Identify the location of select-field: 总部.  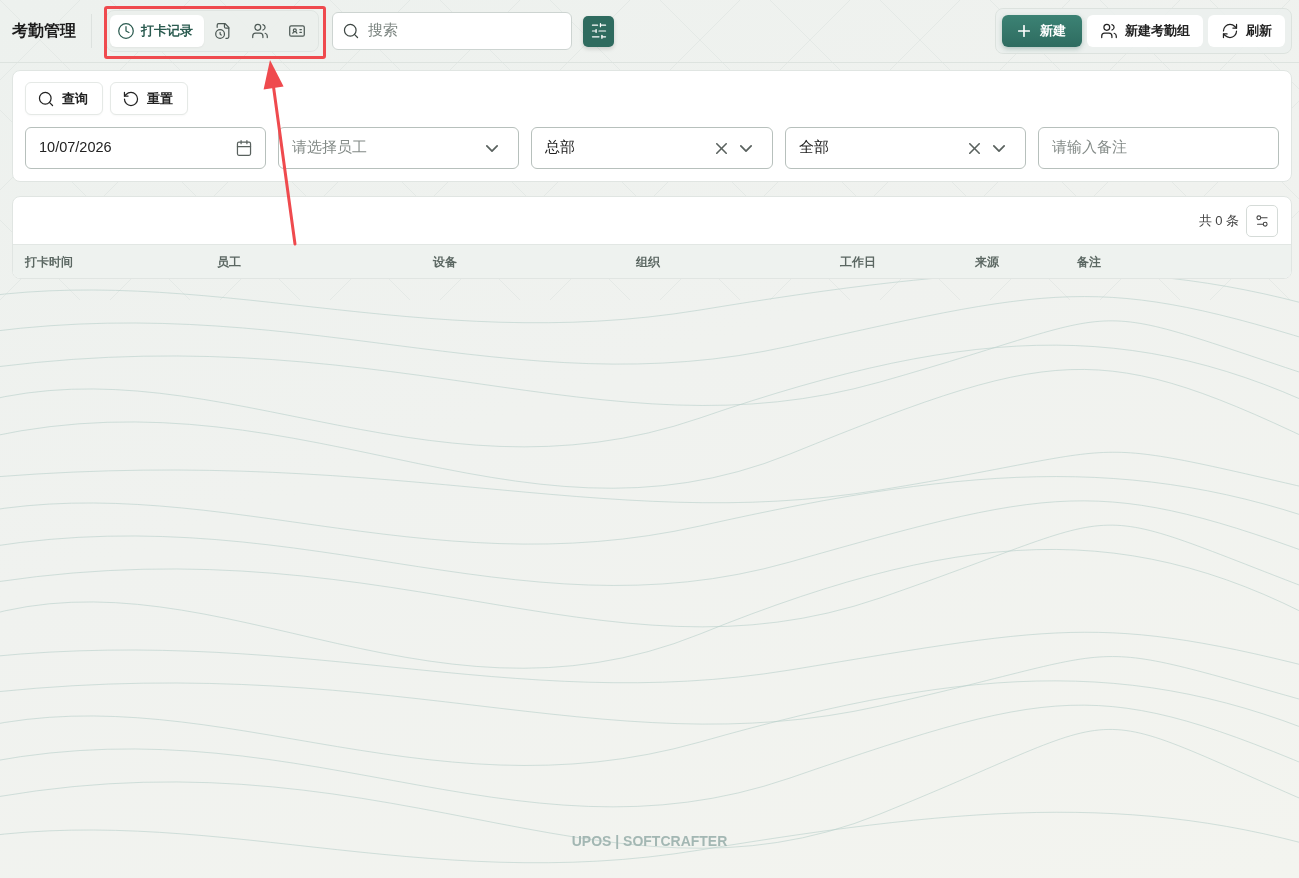
(652, 148).